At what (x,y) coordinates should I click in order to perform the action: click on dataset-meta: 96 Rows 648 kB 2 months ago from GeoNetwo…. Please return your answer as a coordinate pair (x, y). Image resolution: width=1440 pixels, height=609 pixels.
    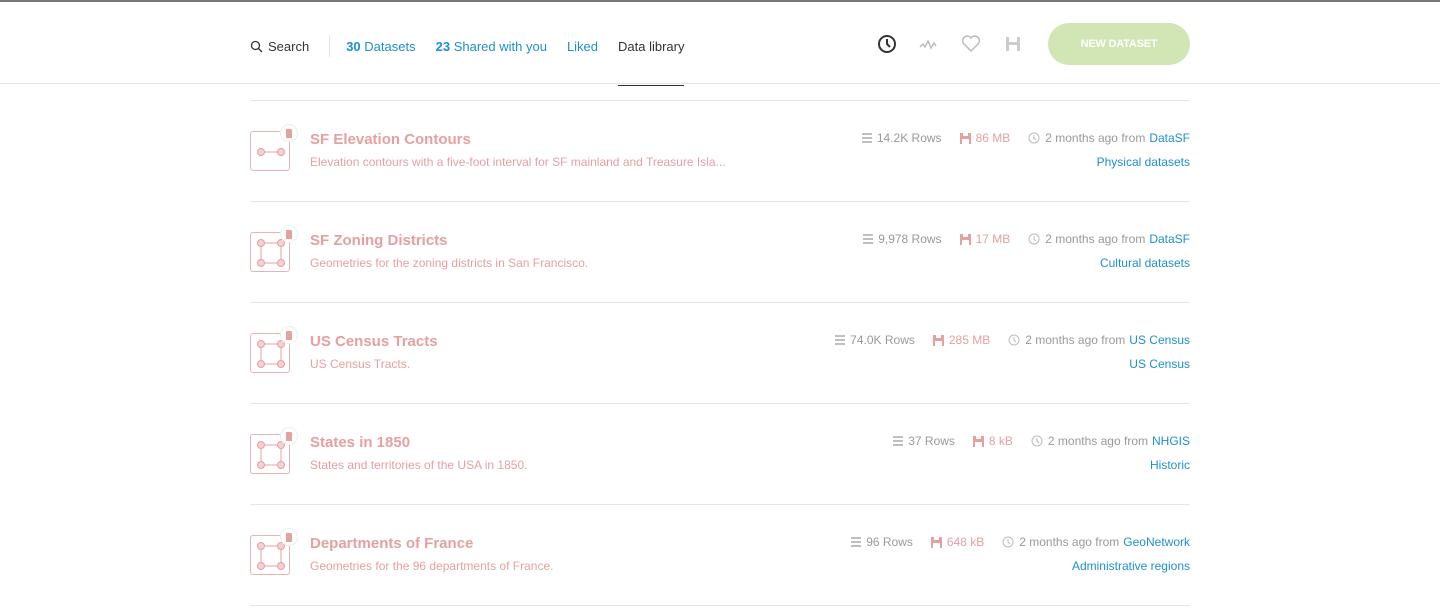
    Looking at the image, I should click on (1011, 542).